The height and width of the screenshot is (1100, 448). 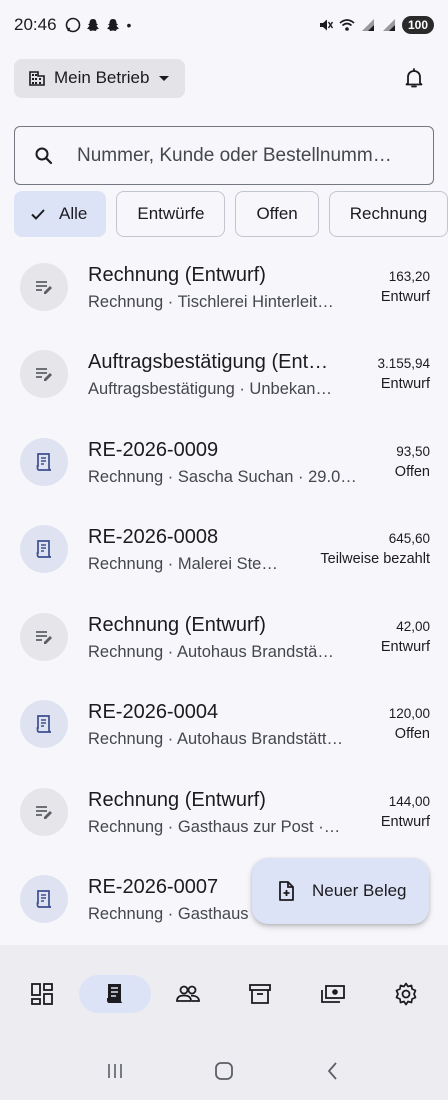 I want to click on filter-chip-label: Entwürfe, so click(x=171, y=213).